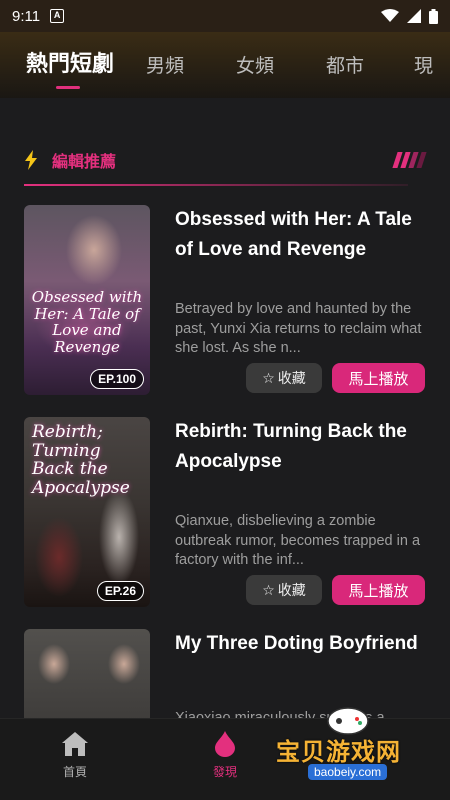 This screenshot has width=450, height=800. I want to click on status-bar: 9:11 A, so click(225, 16).